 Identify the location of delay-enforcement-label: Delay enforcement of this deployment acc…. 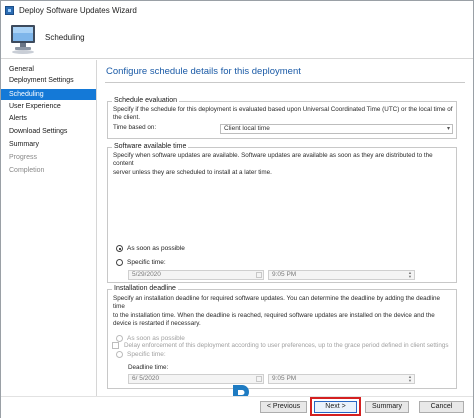
(286, 345).